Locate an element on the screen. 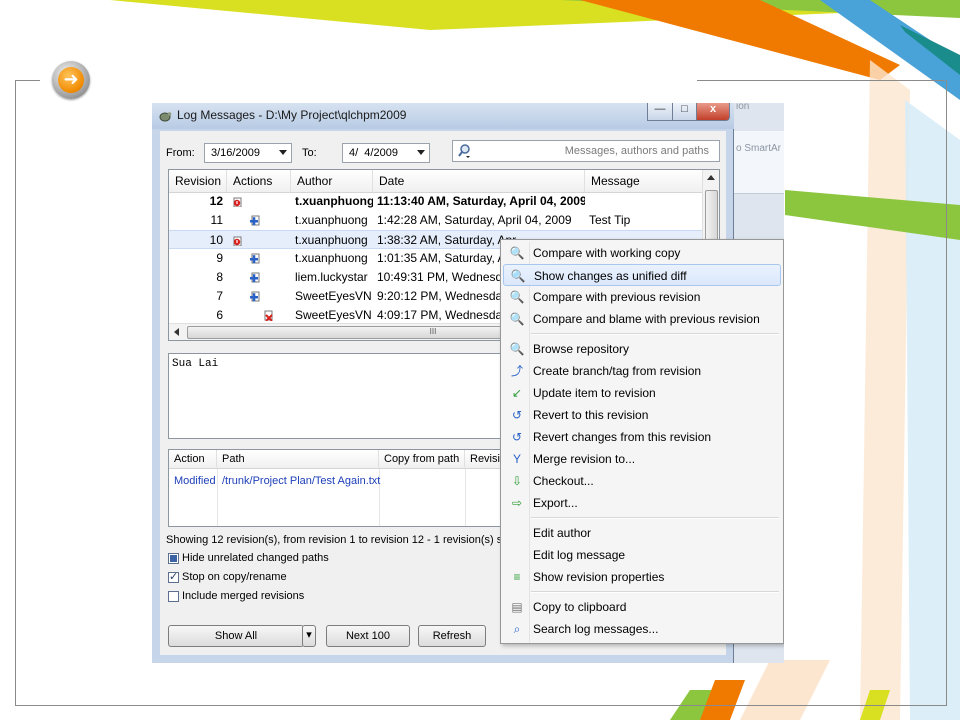  revision-cell: 9 is located at coordinates (196, 258).